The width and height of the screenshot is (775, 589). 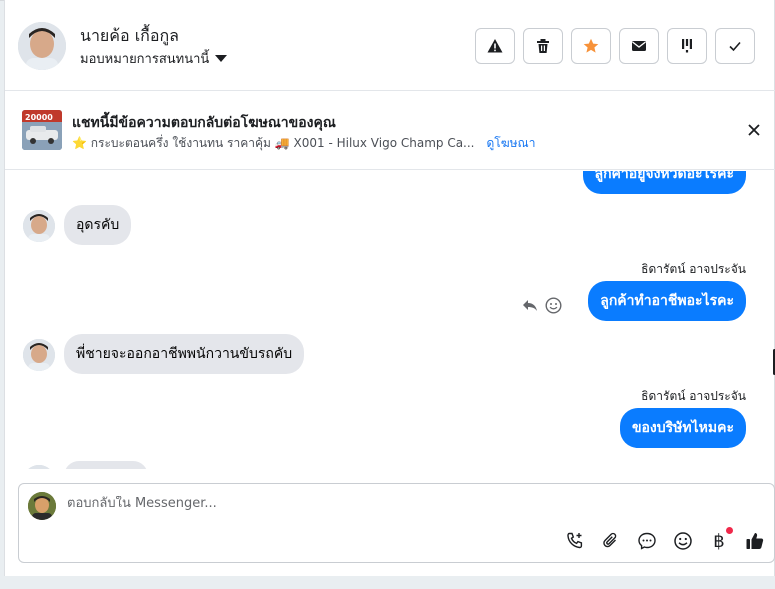 I want to click on follow-up-icon, so click(x=687, y=46).